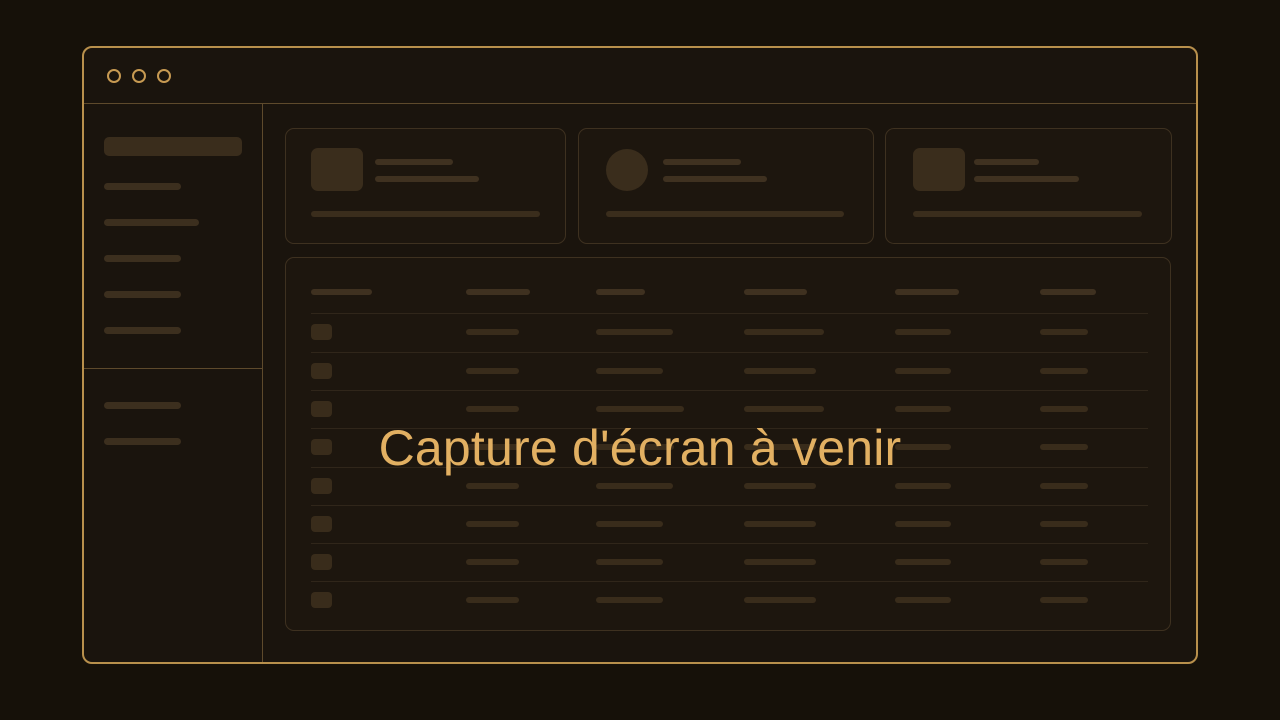 The width and height of the screenshot is (1280, 720). Describe the element at coordinates (640, 76) in the screenshot. I see `window-titlebar` at that location.